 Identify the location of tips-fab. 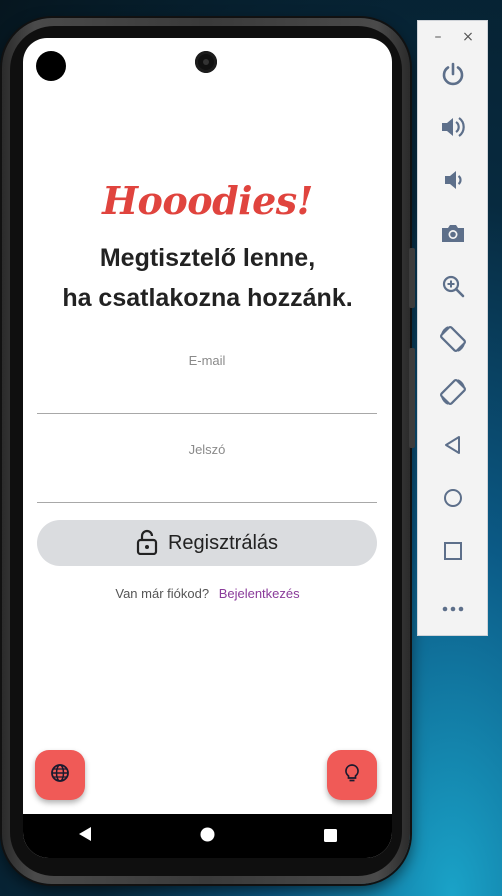
(352, 775).